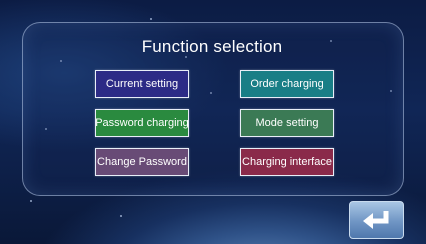 The height and width of the screenshot is (244, 426). I want to click on change-password-button: Change Password, so click(142, 162).